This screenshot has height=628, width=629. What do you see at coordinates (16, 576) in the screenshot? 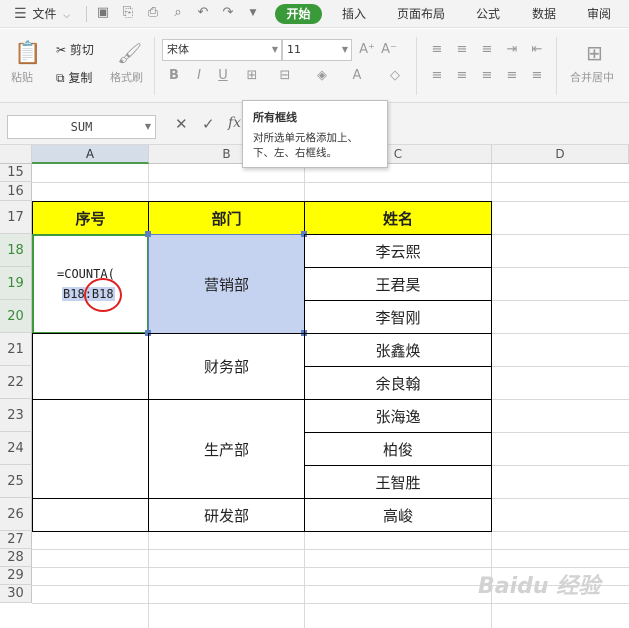
I see `row-header: 29` at bounding box center [16, 576].